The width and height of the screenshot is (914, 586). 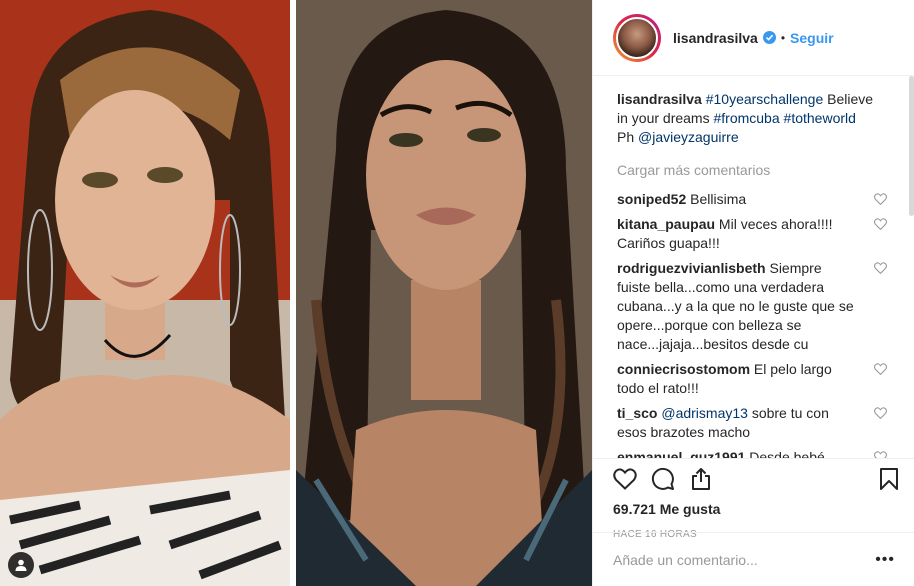 What do you see at coordinates (812, 38) in the screenshot?
I see `follow-button: Seguir` at bounding box center [812, 38].